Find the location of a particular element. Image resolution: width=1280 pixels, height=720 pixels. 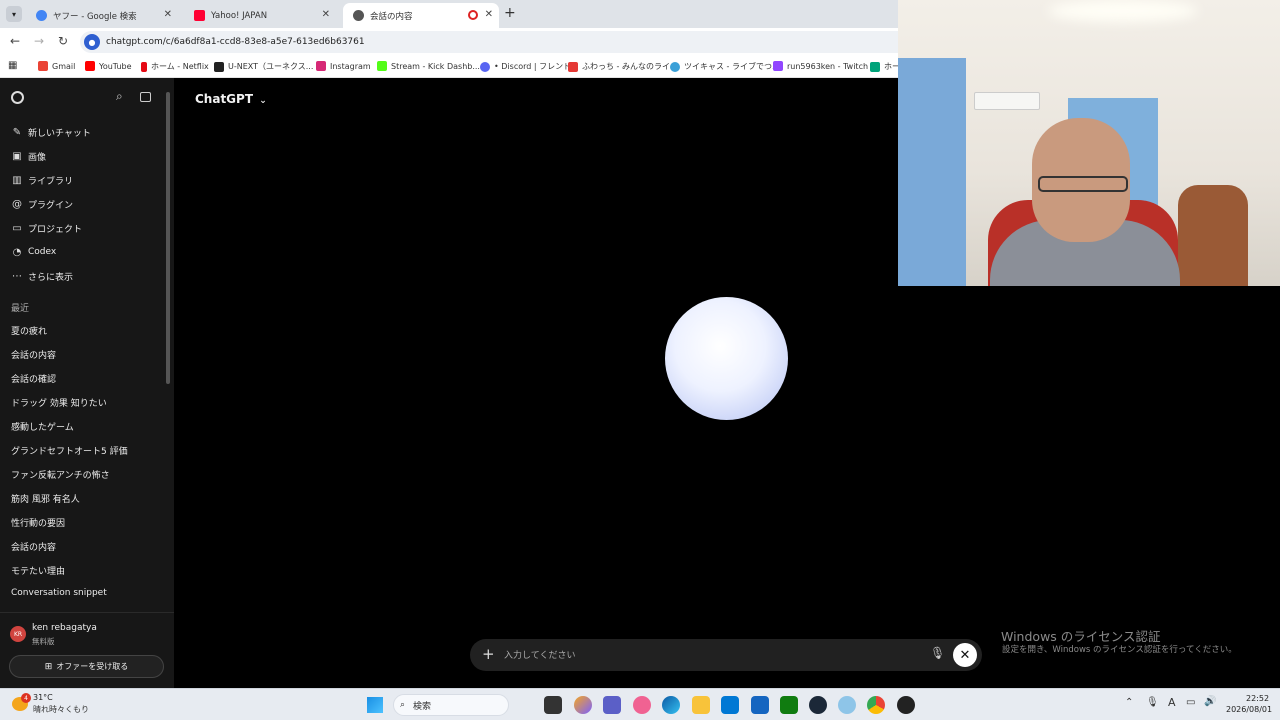

chrome-icon is located at coordinates (876, 705).